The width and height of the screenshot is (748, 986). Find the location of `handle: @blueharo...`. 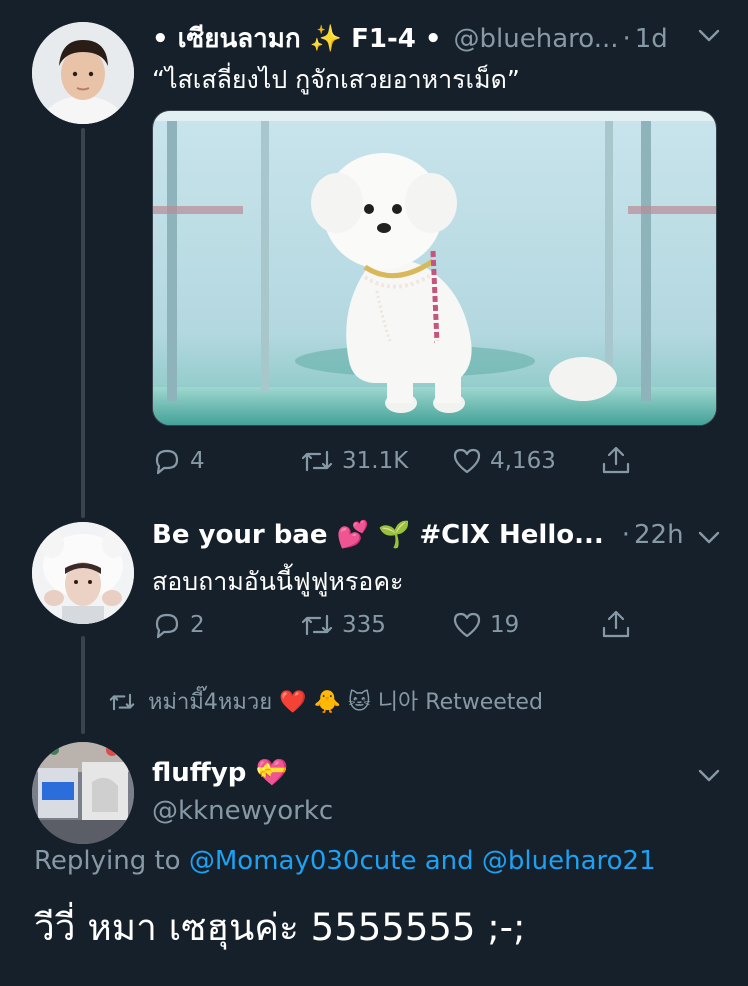

handle: @blueharo... is located at coordinates (536, 39).